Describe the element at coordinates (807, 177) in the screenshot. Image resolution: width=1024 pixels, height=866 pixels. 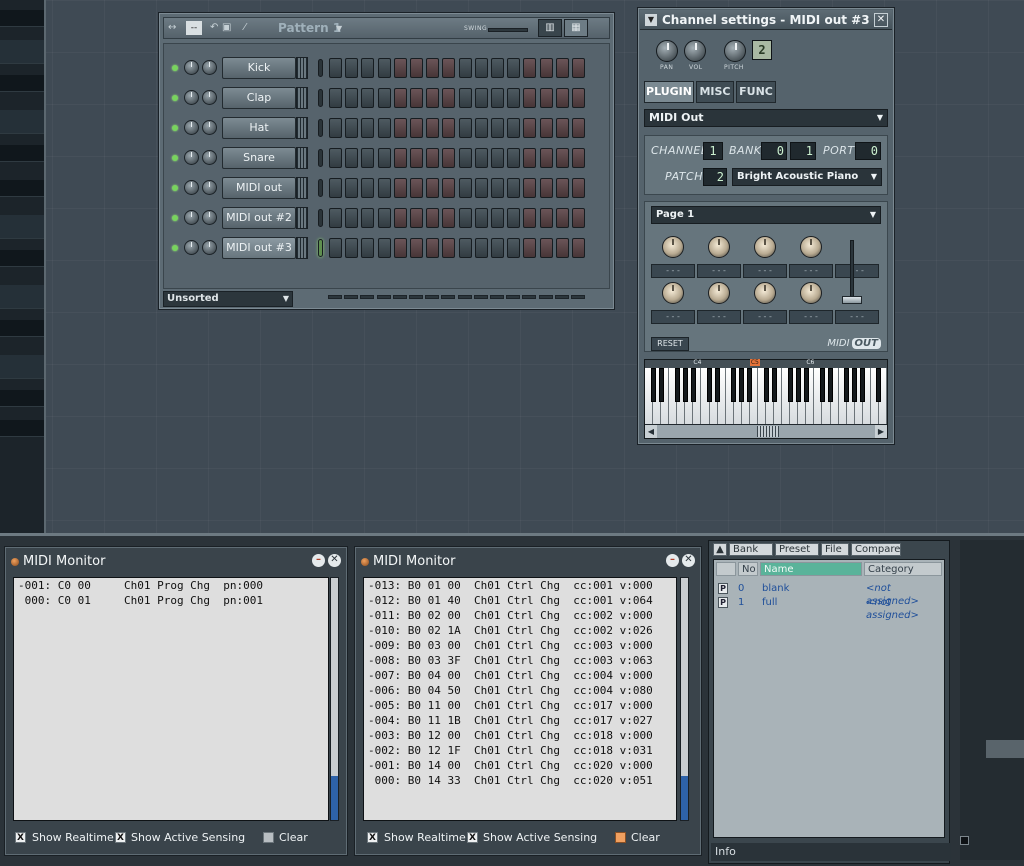
I see `patch-dropdown: Bright Acoustic Piano ▼` at that location.